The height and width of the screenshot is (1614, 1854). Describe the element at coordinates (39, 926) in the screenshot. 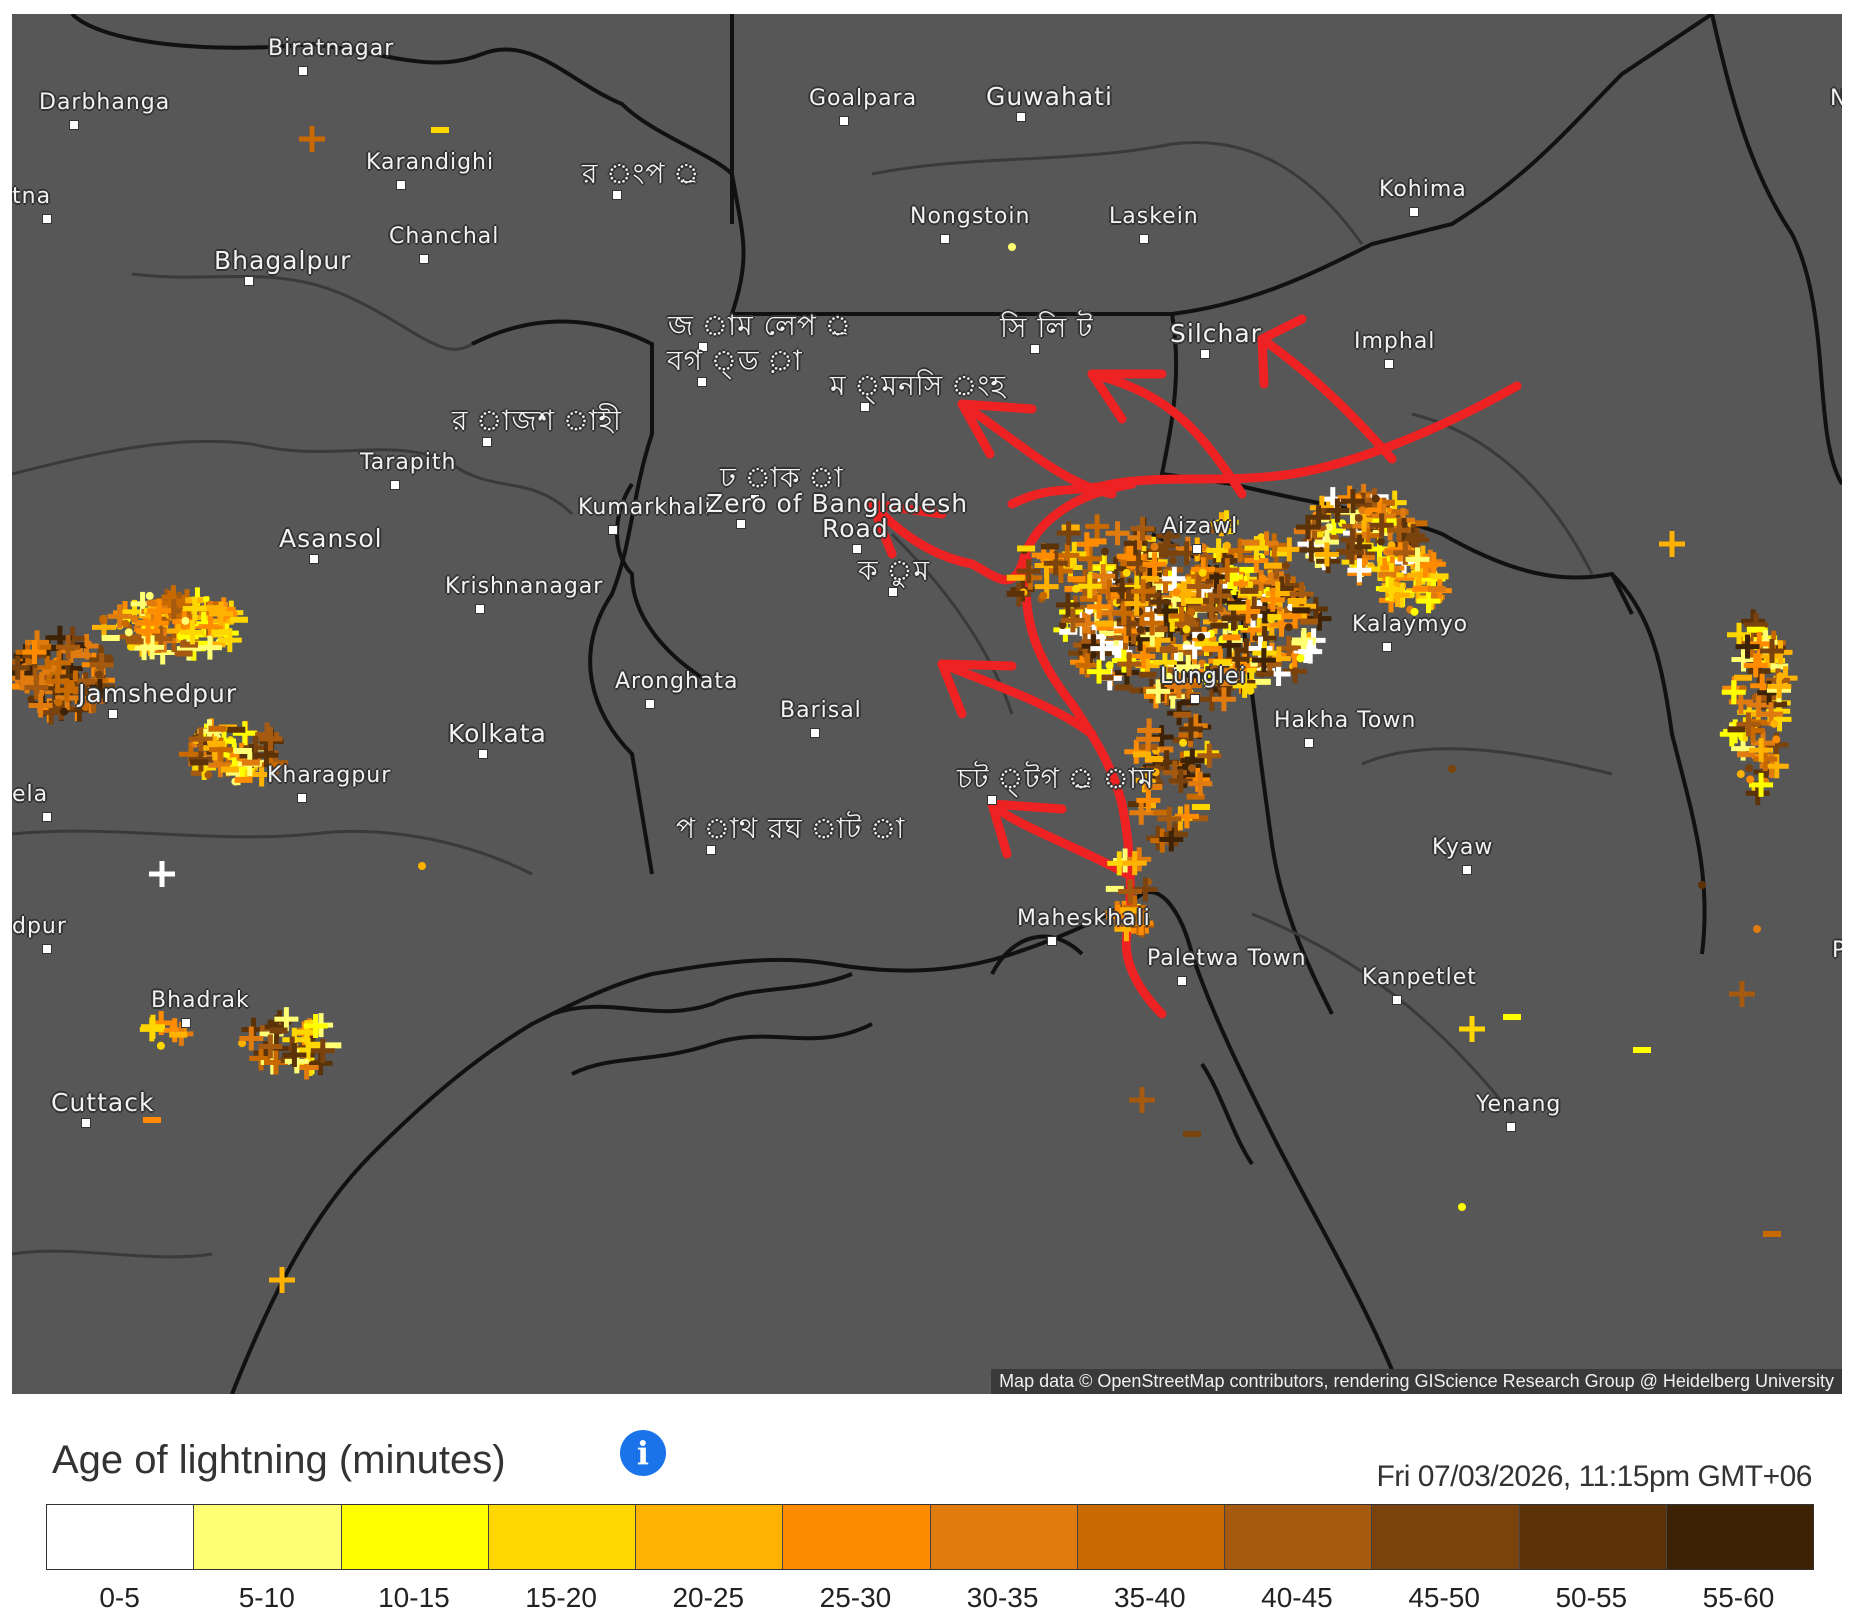

I see `place-label: dpur` at that location.